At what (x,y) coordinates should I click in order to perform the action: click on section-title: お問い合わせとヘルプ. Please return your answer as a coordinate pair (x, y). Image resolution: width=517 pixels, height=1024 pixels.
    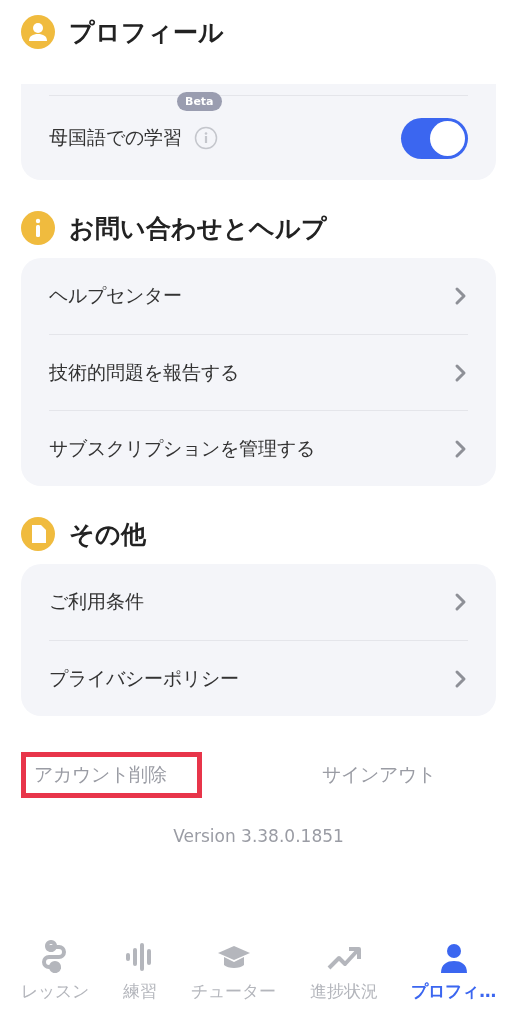
    Looking at the image, I should click on (198, 228).